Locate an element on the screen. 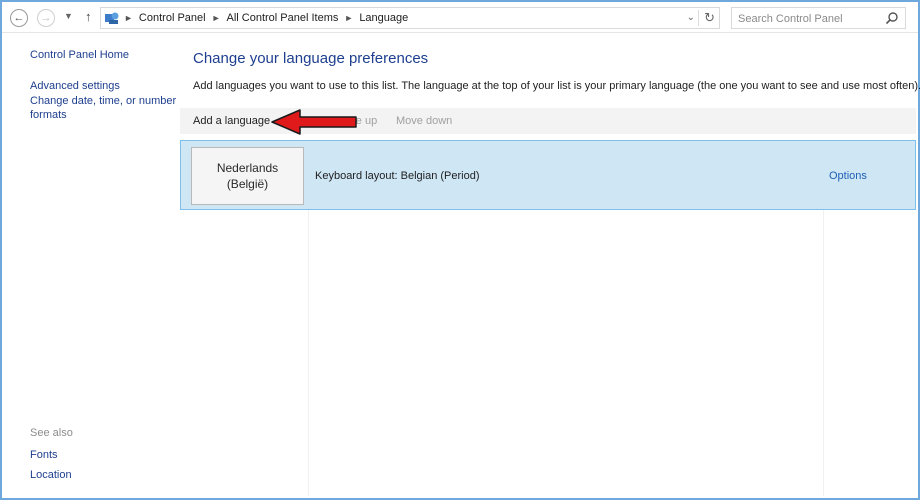 This screenshot has width=920, height=500. see-also-section: See also Fonts Location is located at coordinates (105, 454).